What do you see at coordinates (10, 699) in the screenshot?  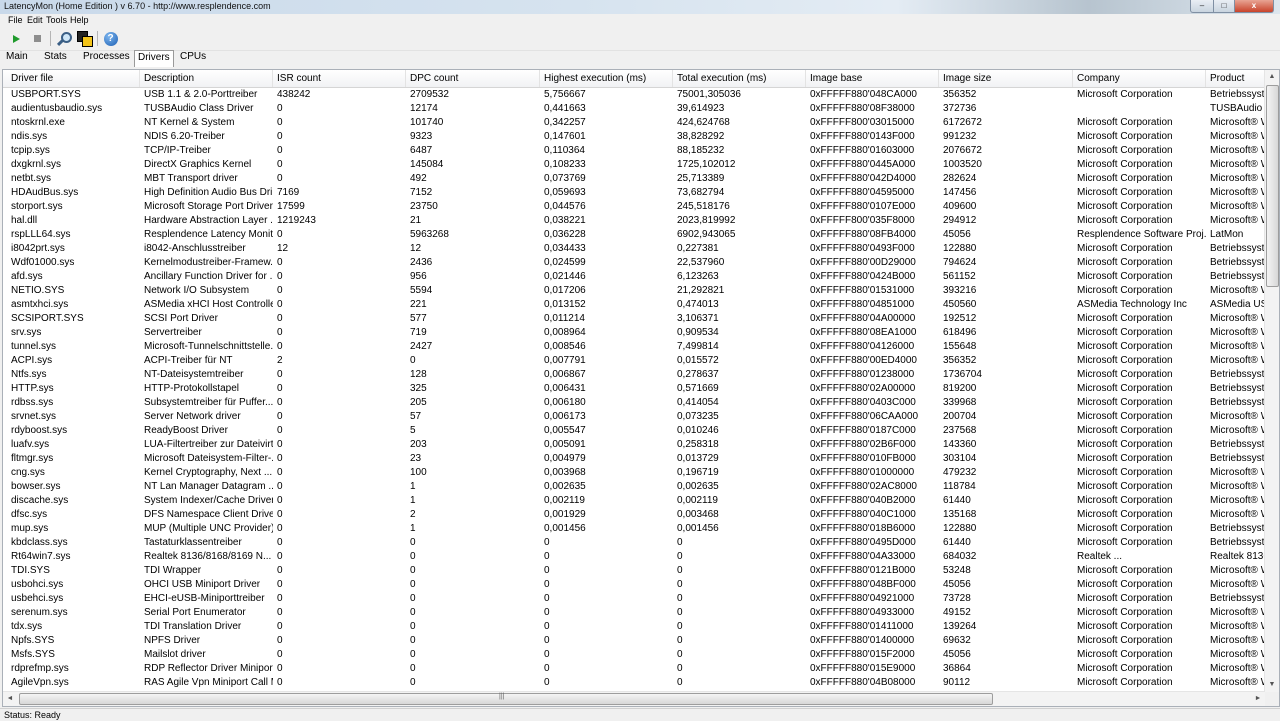 I see `scroll-left-arrow-icon: ◄` at bounding box center [10, 699].